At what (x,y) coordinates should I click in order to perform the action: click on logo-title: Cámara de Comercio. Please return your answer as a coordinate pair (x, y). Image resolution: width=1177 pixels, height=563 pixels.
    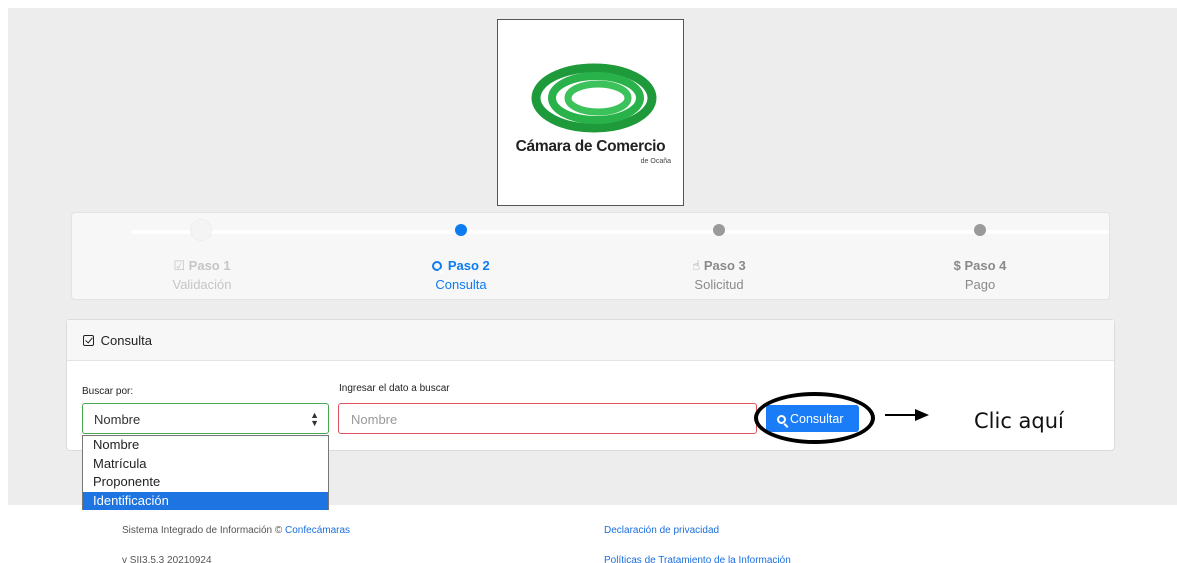
    Looking at the image, I should click on (590, 146).